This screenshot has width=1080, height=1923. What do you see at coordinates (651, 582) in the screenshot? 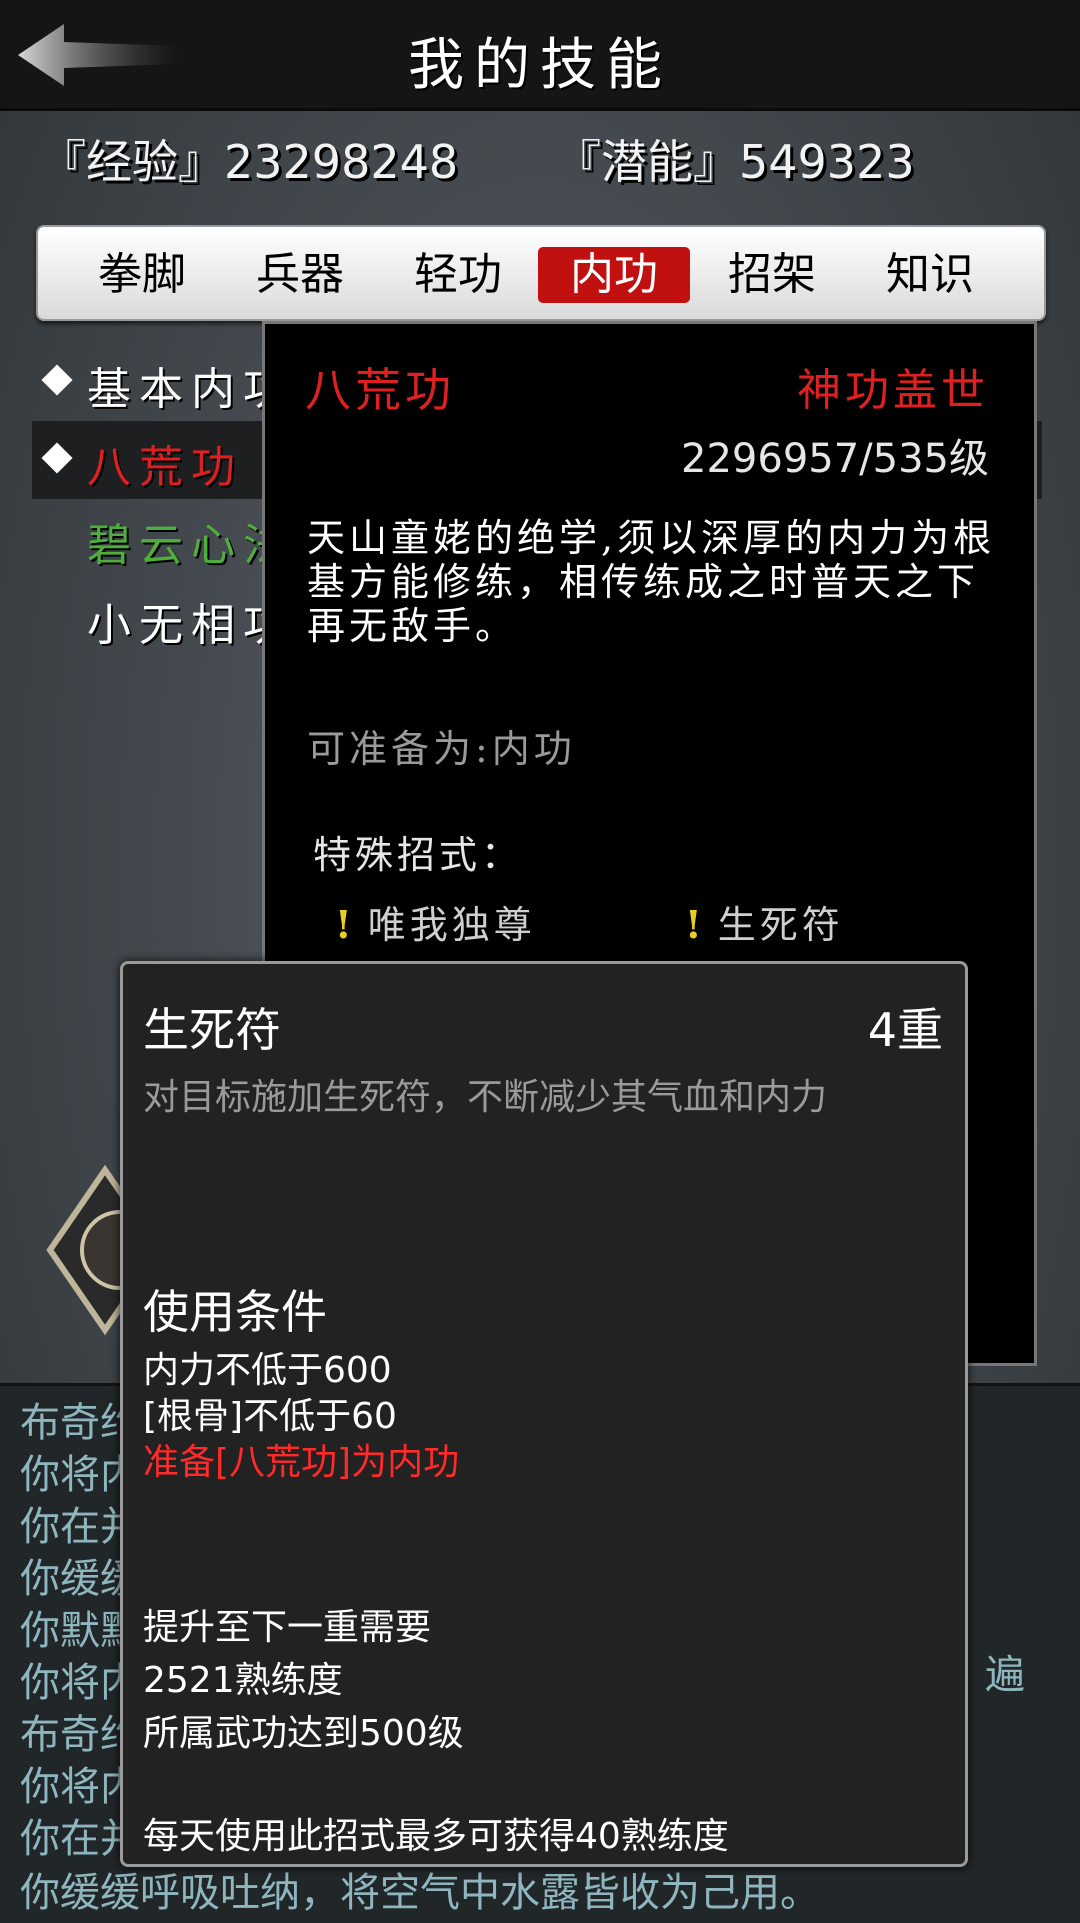
I see `skill-description: 天山童姥的绝学,须以深厚的内力为根基方能修练，相传练成之时普天之下再无敌手。` at bounding box center [651, 582].